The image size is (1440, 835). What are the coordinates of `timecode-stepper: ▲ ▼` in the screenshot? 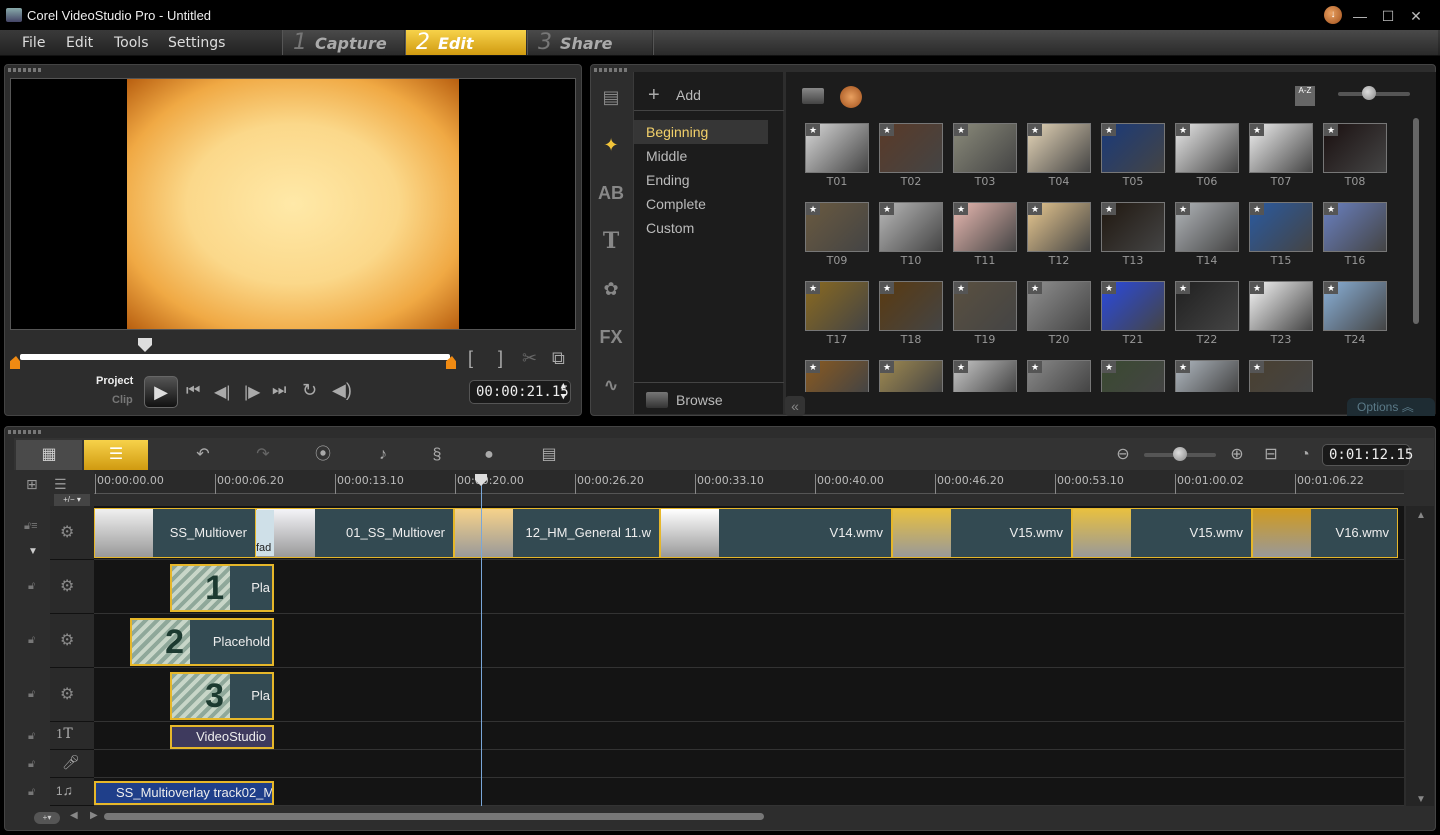 It's located at (563, 392).